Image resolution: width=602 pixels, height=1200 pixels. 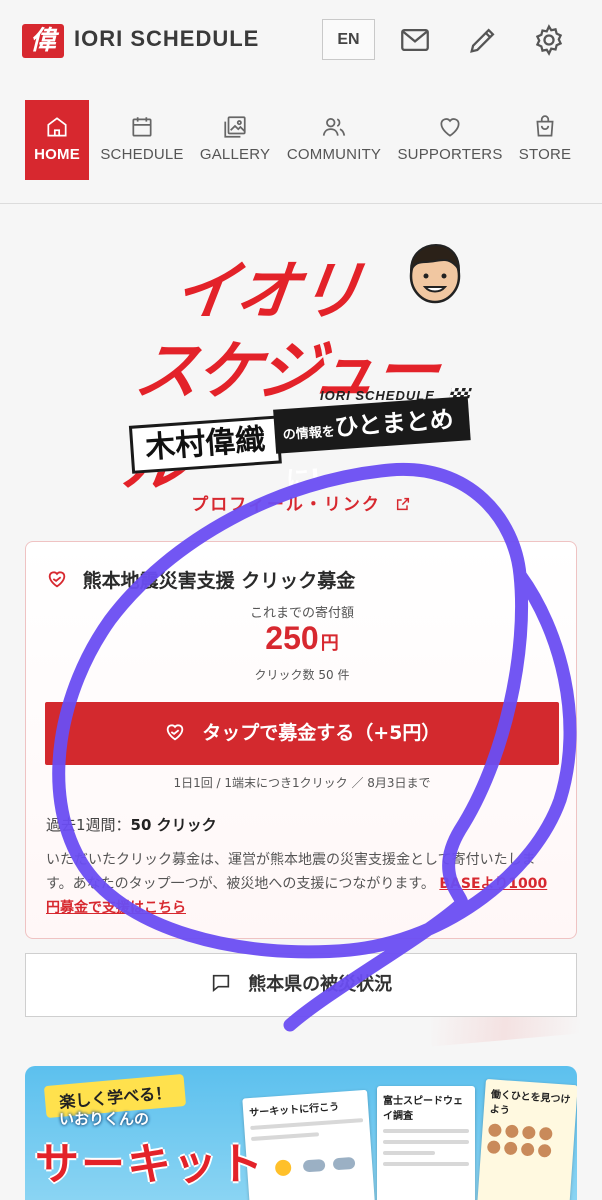 What do you see at coordinates (235, 127) in the screenshot?
I see `gallery-icon` at bounding box center [235, 127].